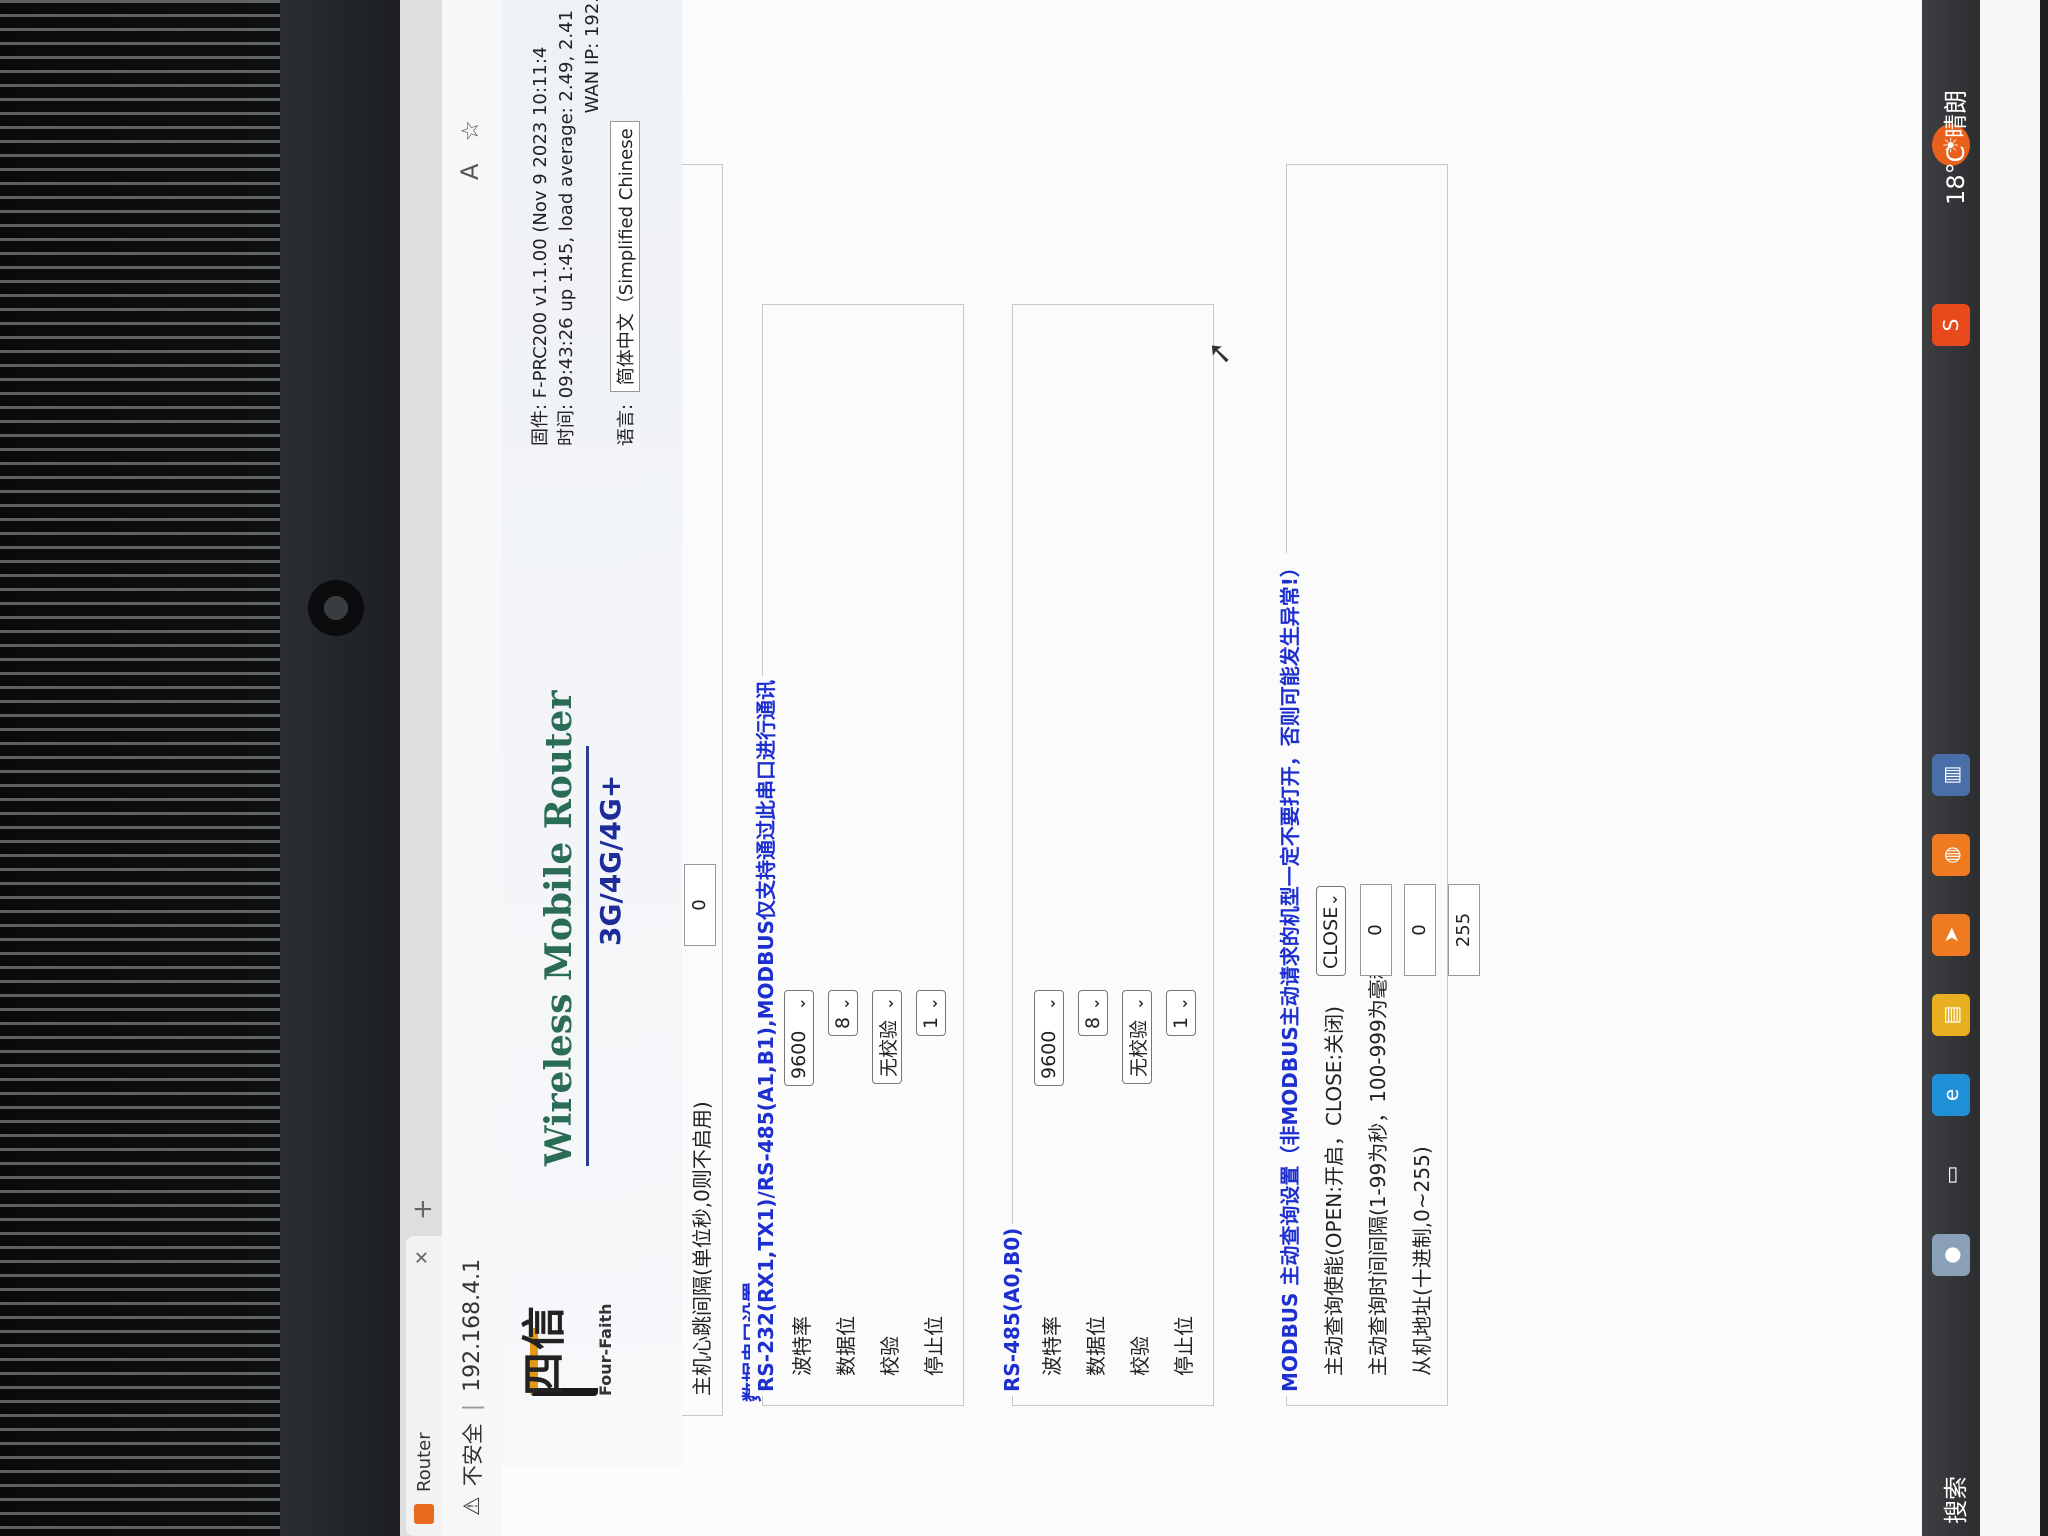 The width and height of the screenshot is (2048, 1536). Describe the element at coordinates (1334, 1191) in the screenshot. I see `modbus-enable-label: 主动查询使能(OPEN:开启，CLOSE:关闭)` at that location.